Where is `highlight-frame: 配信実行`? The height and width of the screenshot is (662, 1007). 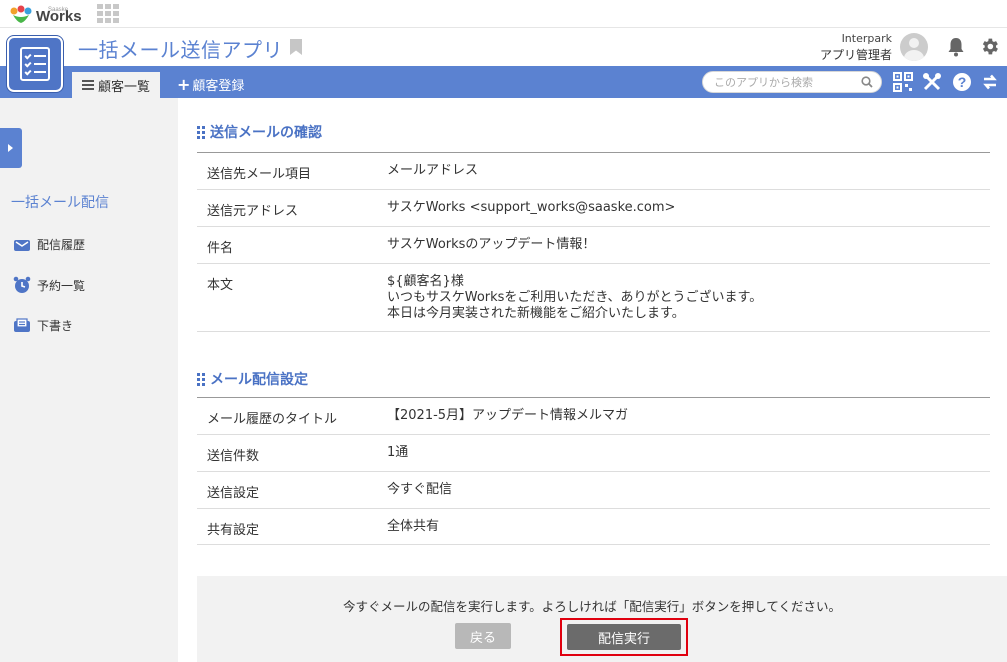
highlight-frame: 配信実行 is located at coordinates (624, 637).